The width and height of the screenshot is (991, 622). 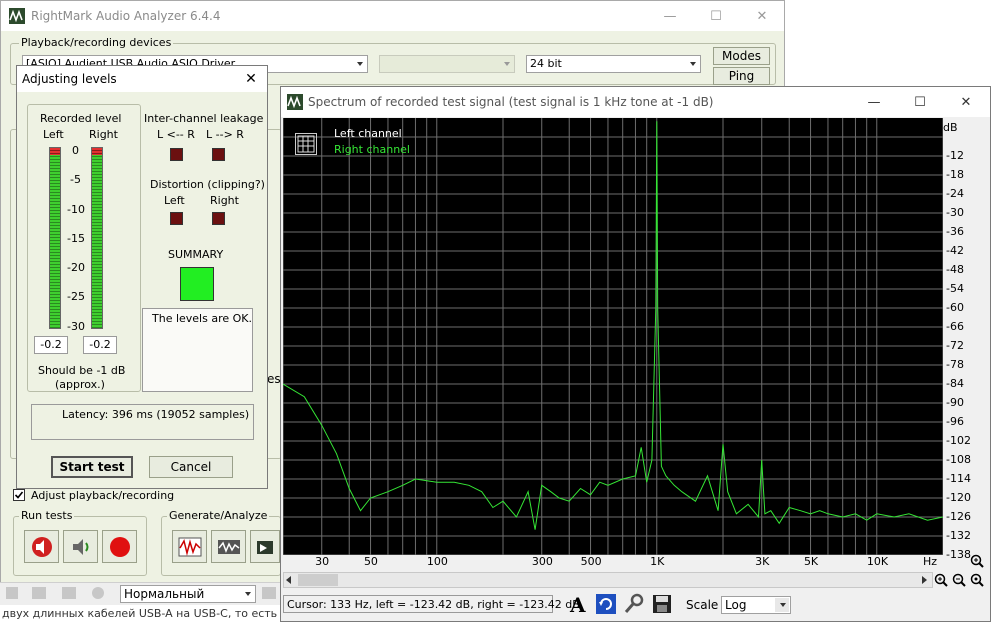 What do you see at coordinates (265, 546) in the screenshot?
I see `export-button` at bounding box center [265, 546].